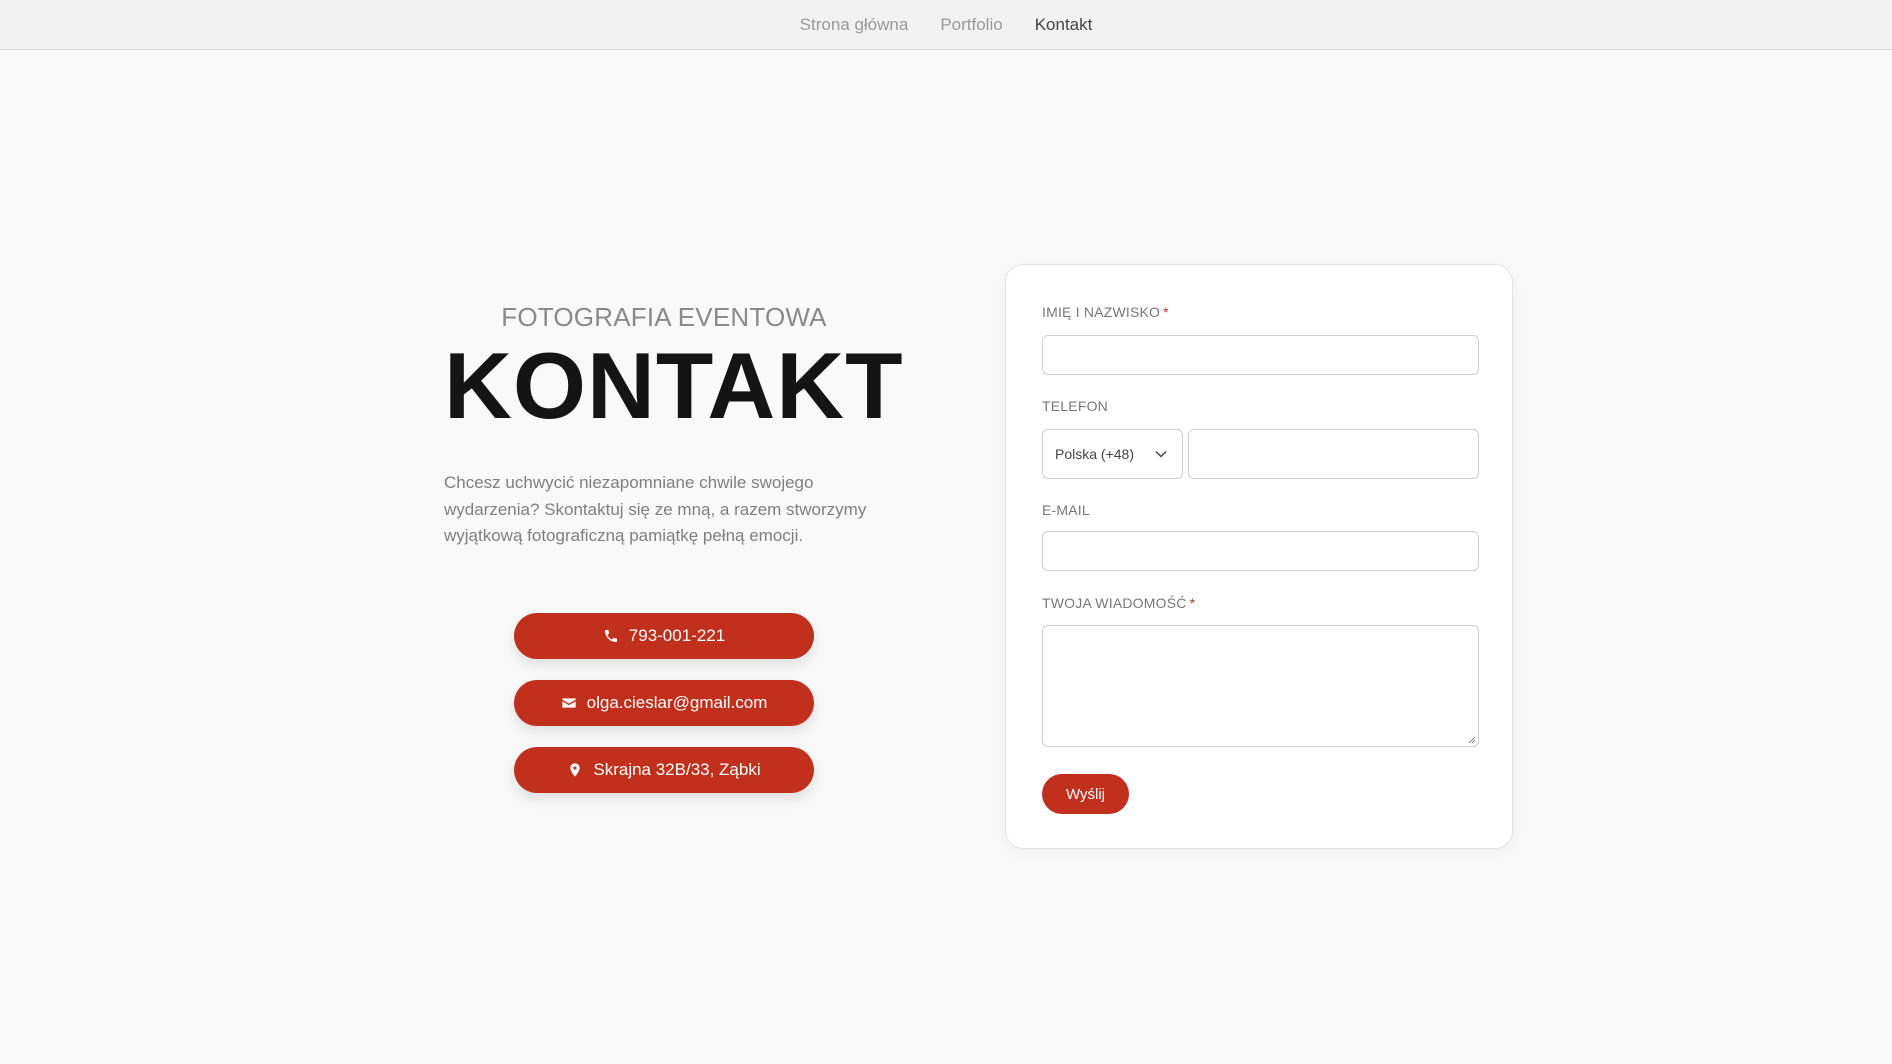  What do you see at coordinates (1085, 794) in the screenshot?
I see `submit-button: Wyślij` at bounding box center [1085, 794].